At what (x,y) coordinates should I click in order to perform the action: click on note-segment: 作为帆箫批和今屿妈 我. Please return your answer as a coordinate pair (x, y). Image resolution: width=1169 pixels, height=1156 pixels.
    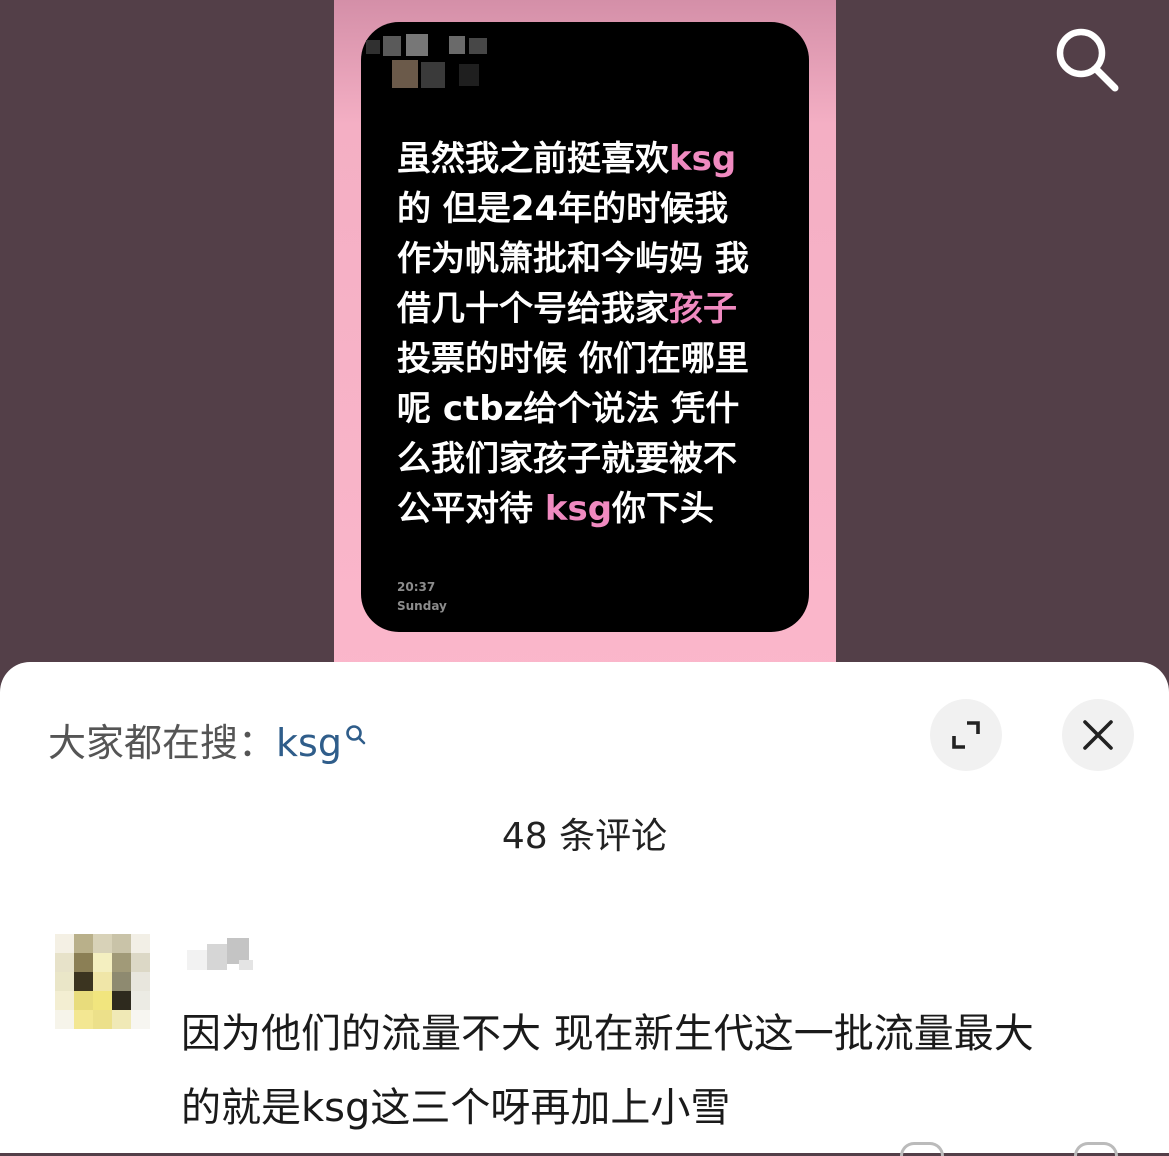
    Looking at the image, I should click on (573, 259).